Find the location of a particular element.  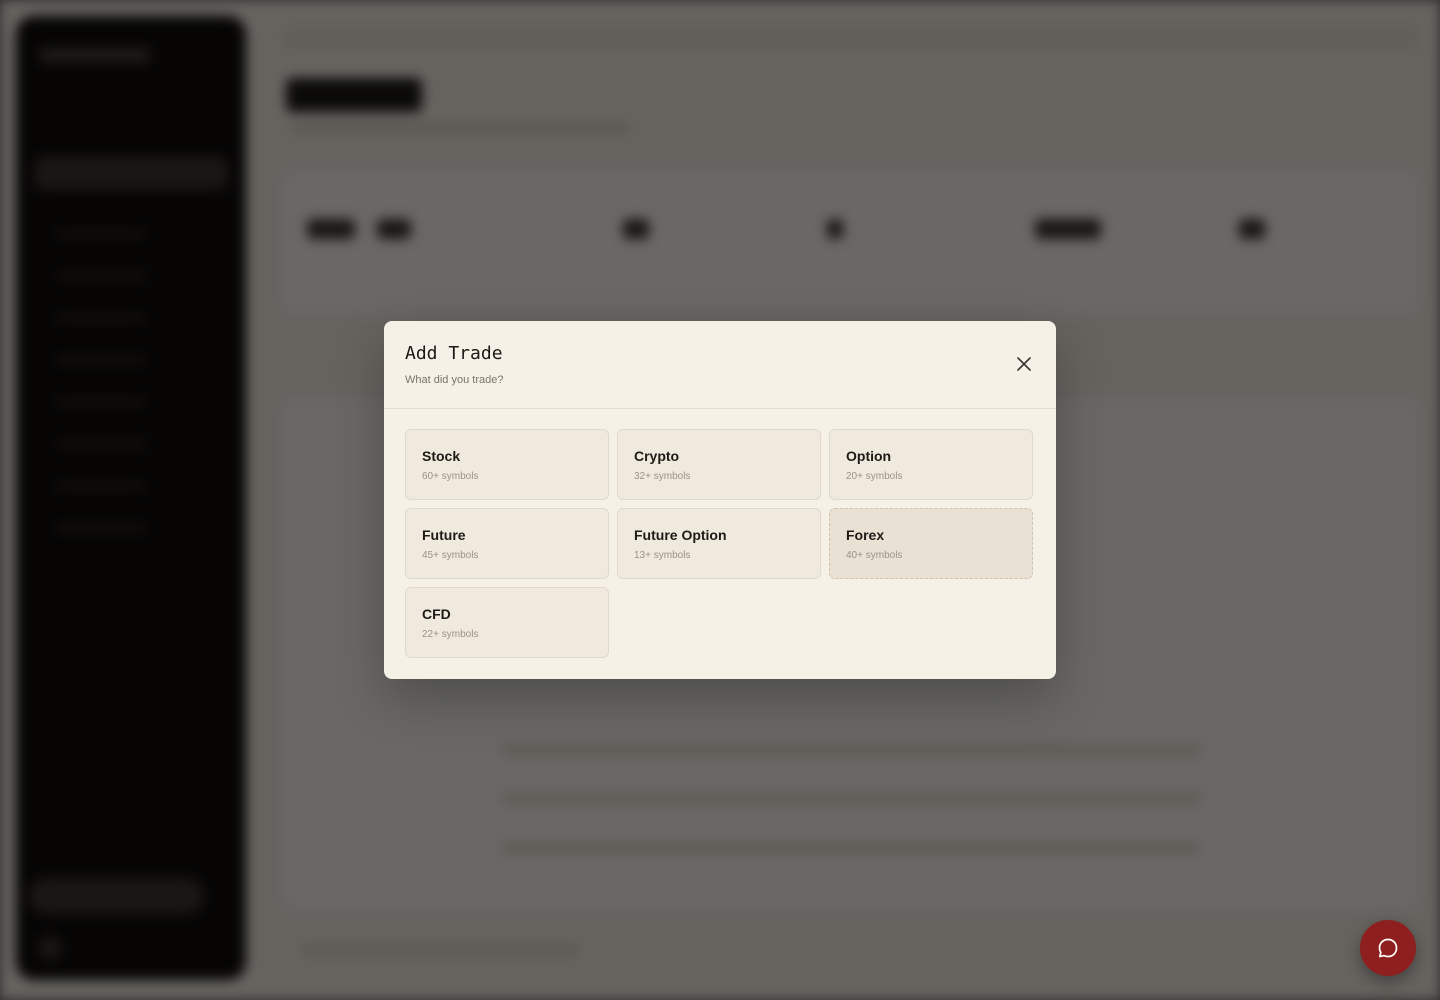

trade-type-count: 45+ symbols is located at coordinates (450, 555).